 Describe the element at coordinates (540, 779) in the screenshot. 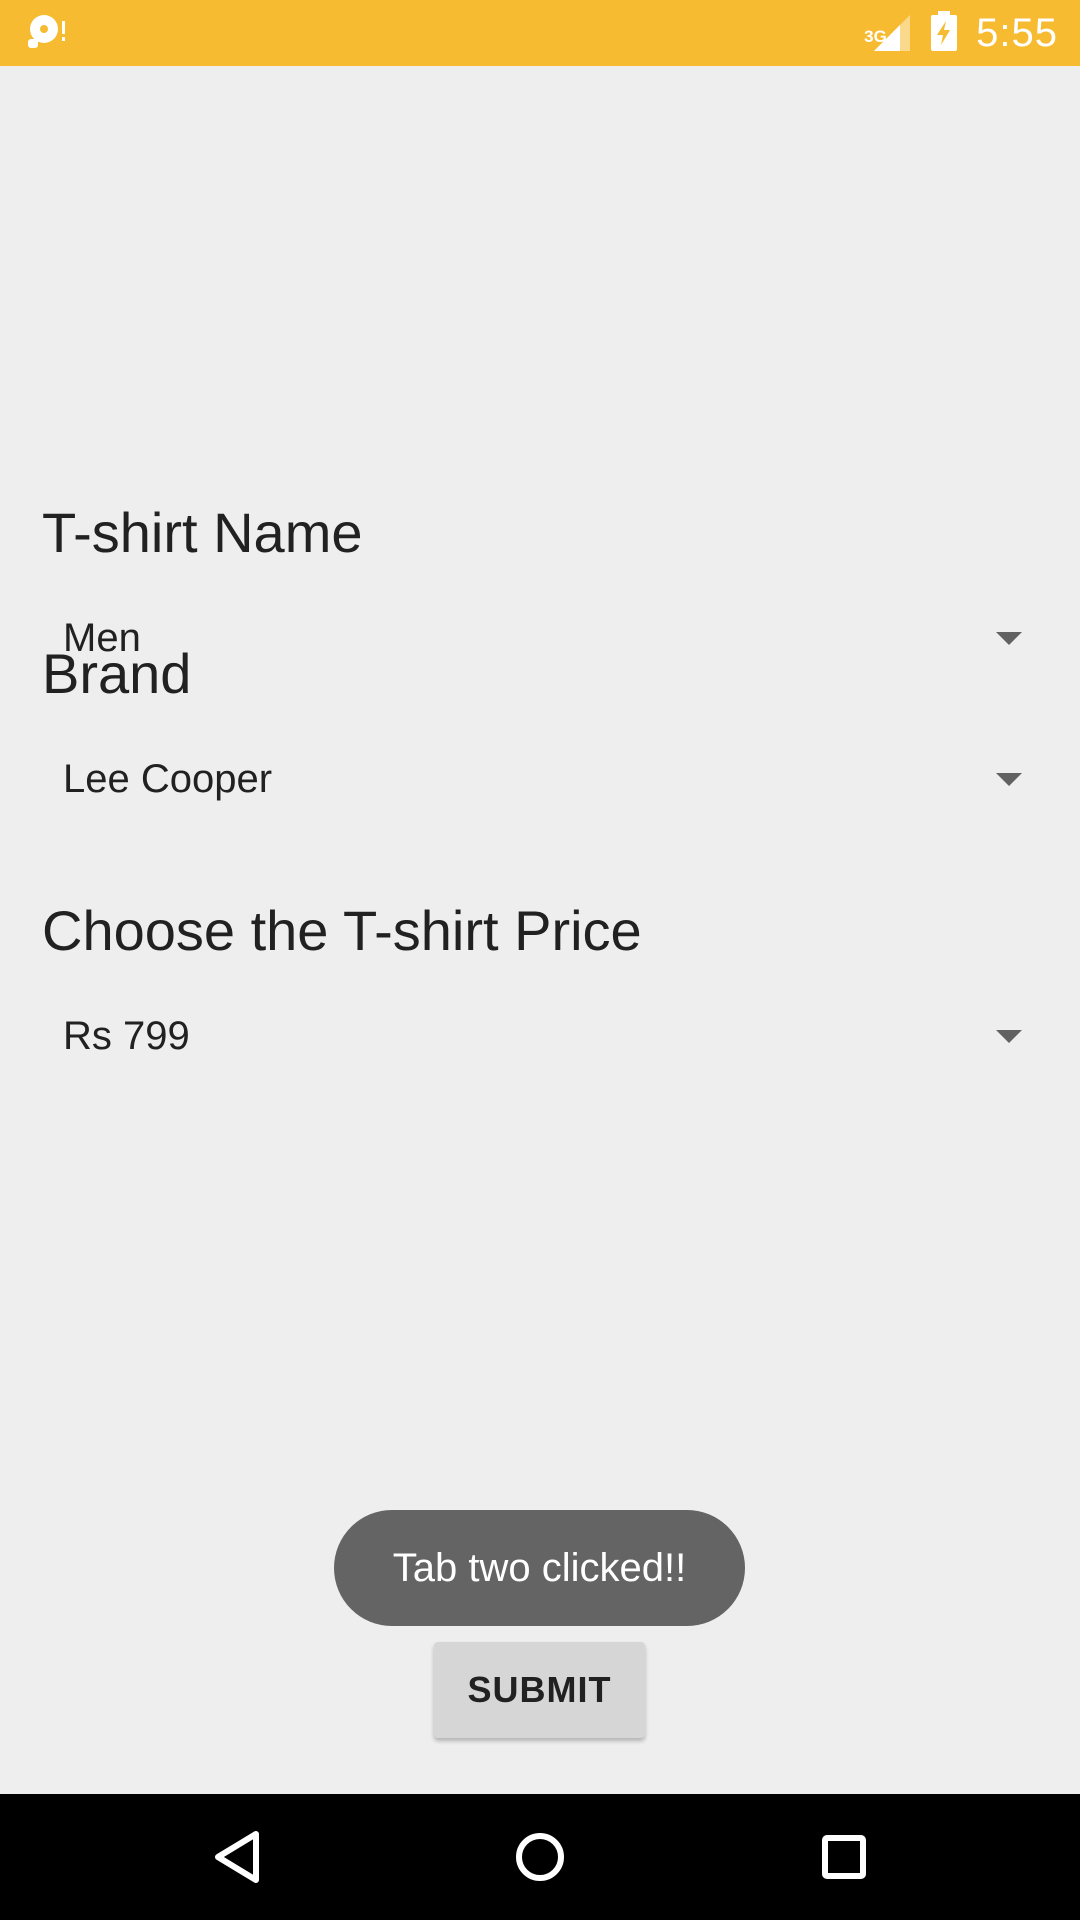

I see `brand-spinner: Lee Cooper` at that location.